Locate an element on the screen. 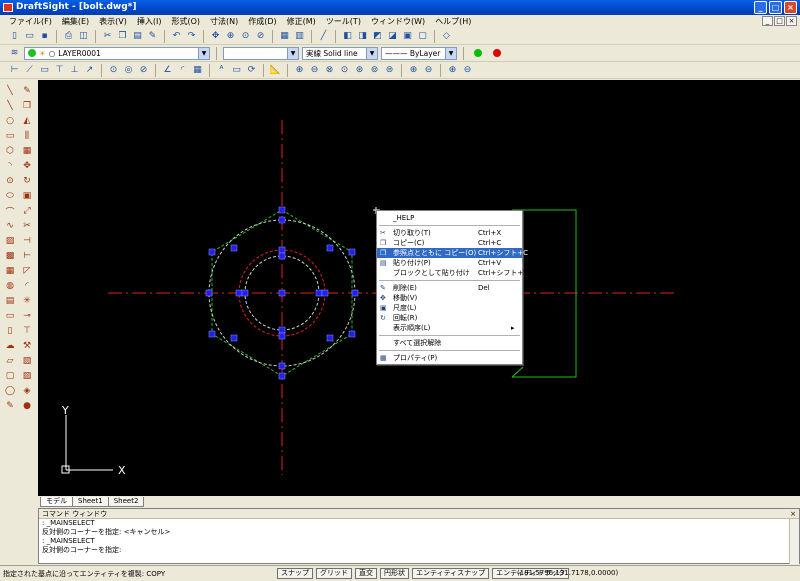 The height and width of the screenshot is (581, 800). move-icon: ✥ is located at coordinates (27, 166).